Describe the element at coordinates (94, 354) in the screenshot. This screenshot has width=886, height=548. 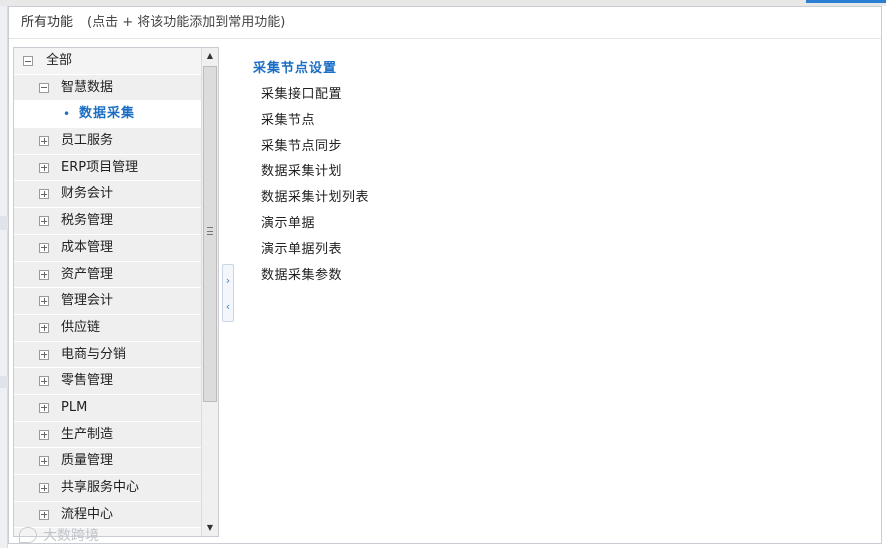
I see `tree-group-label: 电商与分销` at that location.